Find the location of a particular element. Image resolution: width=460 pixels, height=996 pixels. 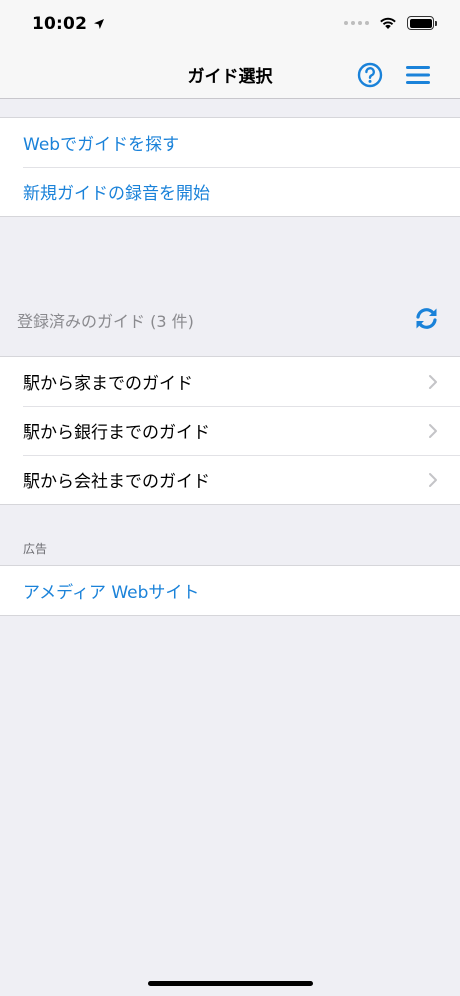

guide-item-label: 駅から会社までのガイド is located at coordinates (116, 482).